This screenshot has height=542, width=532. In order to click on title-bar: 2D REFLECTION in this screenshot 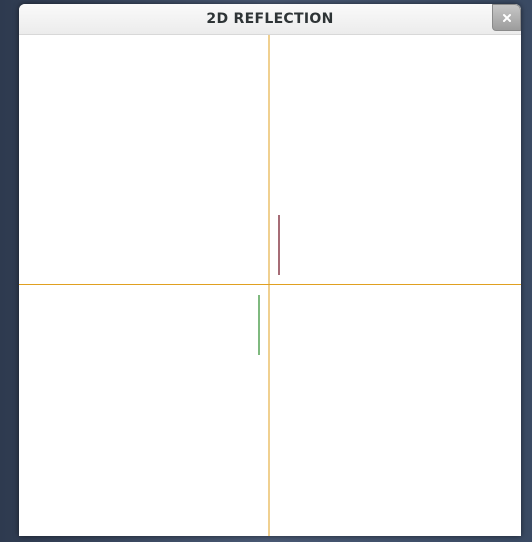, I will do `click(270, 19)`.